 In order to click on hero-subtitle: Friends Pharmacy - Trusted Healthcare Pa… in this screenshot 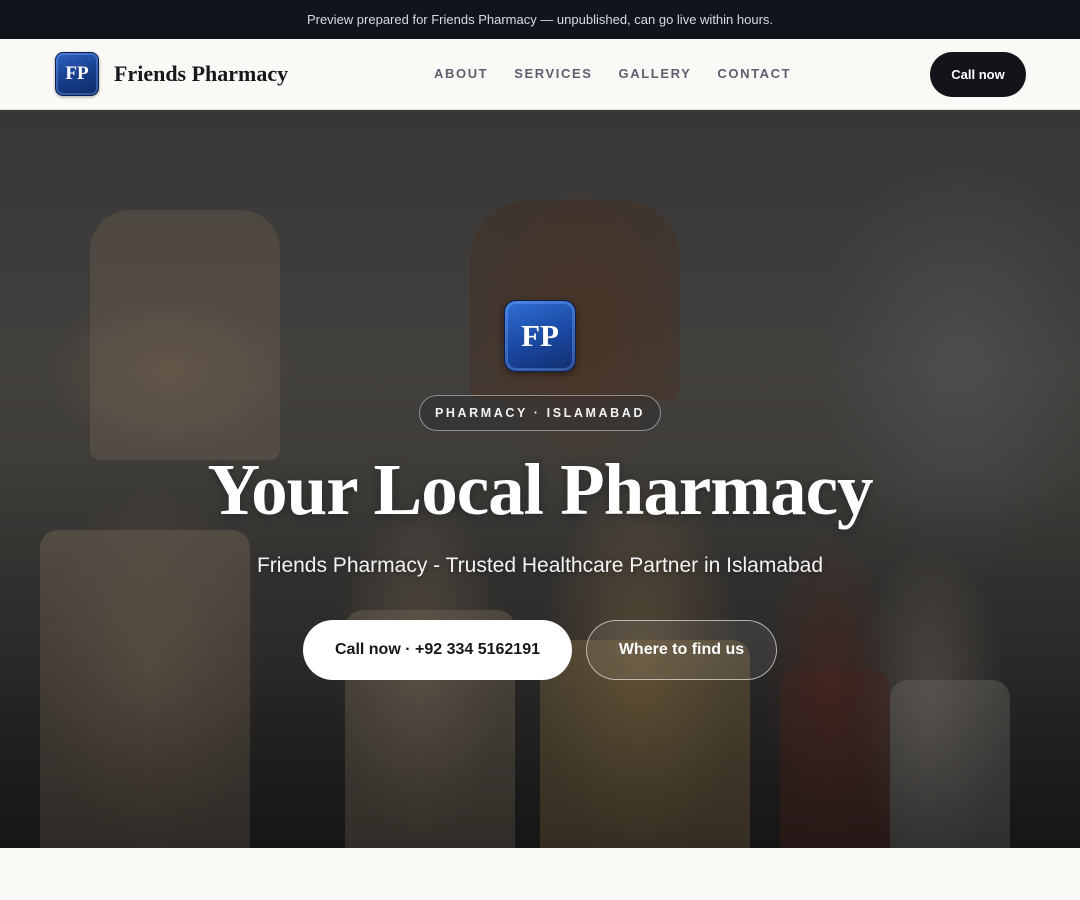, I will do `click(540, 565)`.